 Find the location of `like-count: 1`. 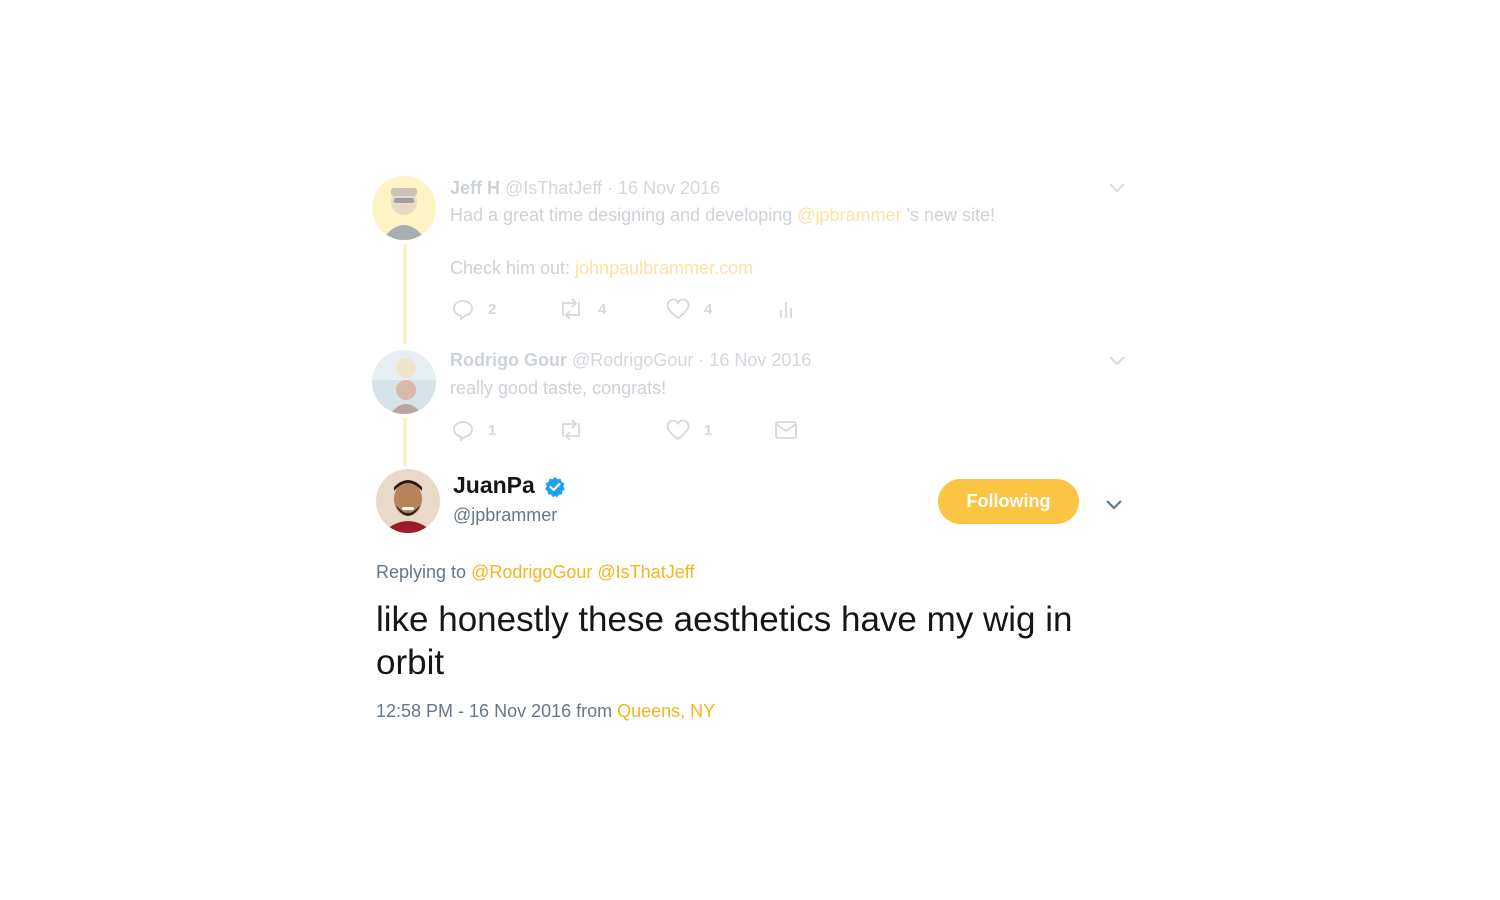

like-count: 1 is located at coordinates (708, 430).